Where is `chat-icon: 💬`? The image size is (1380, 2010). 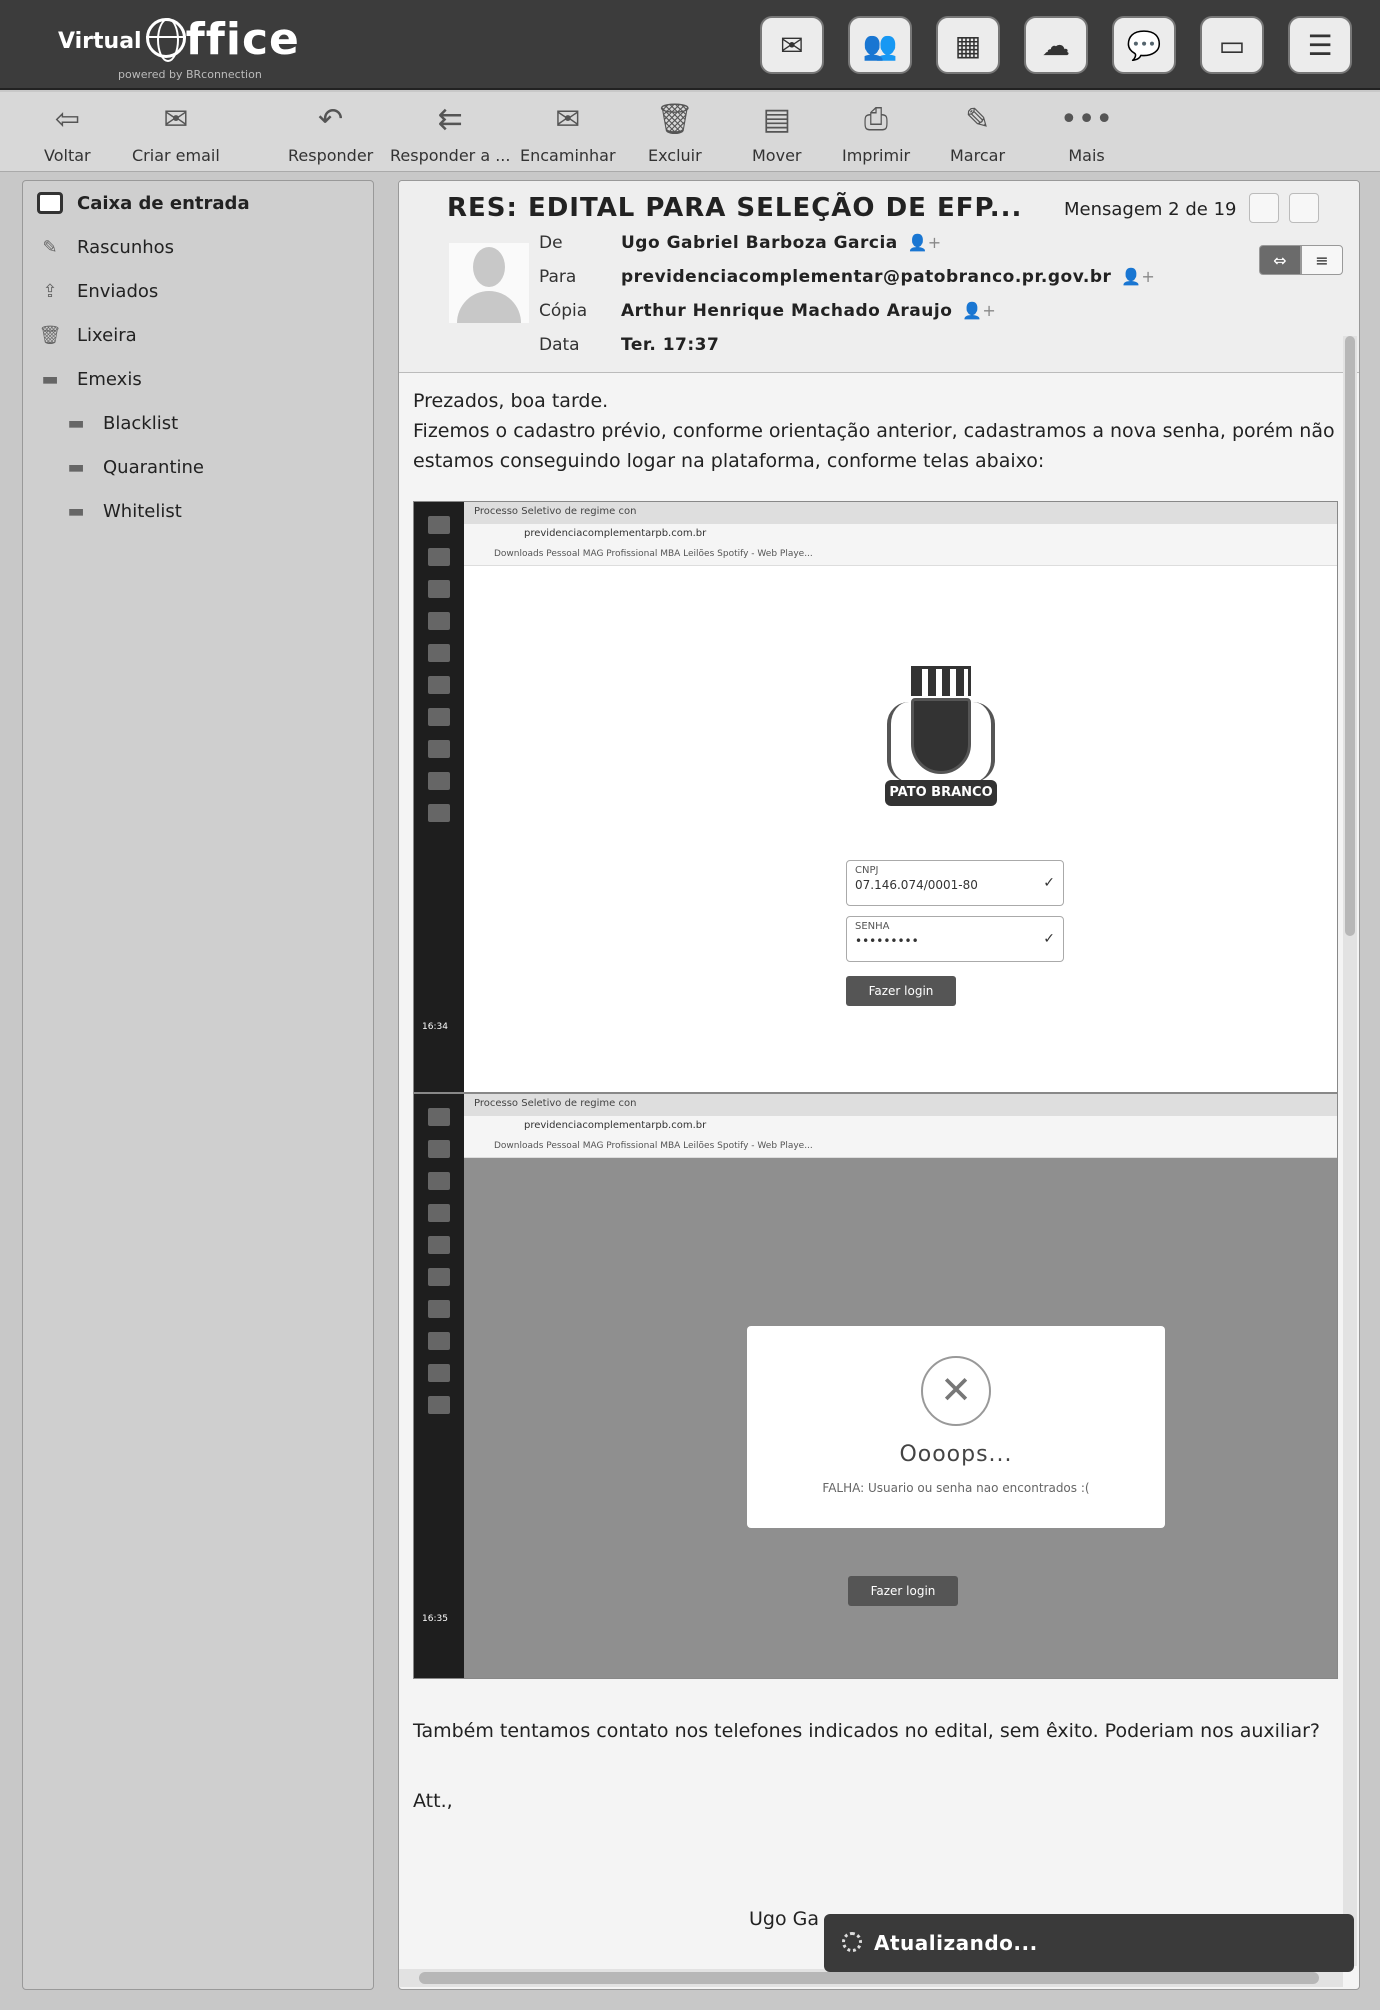 chat-icon: 💬 is located at coordinates (1144, 45).